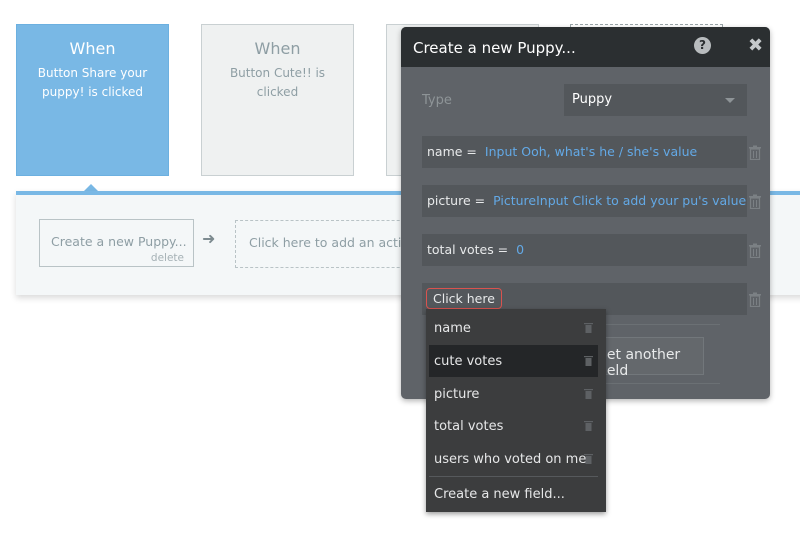 This screenshot has width=800, height=534. What do you see at coordinates (91, 187) in the screenshot?
I see `selected-event-pointer` at bounding box center [91, 187].